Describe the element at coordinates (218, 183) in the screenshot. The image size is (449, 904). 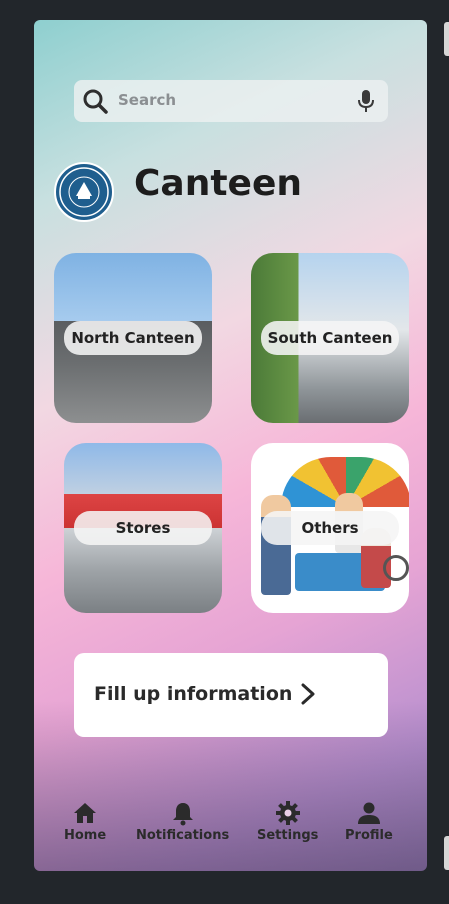
I see `page-title: Canteen` at that location.